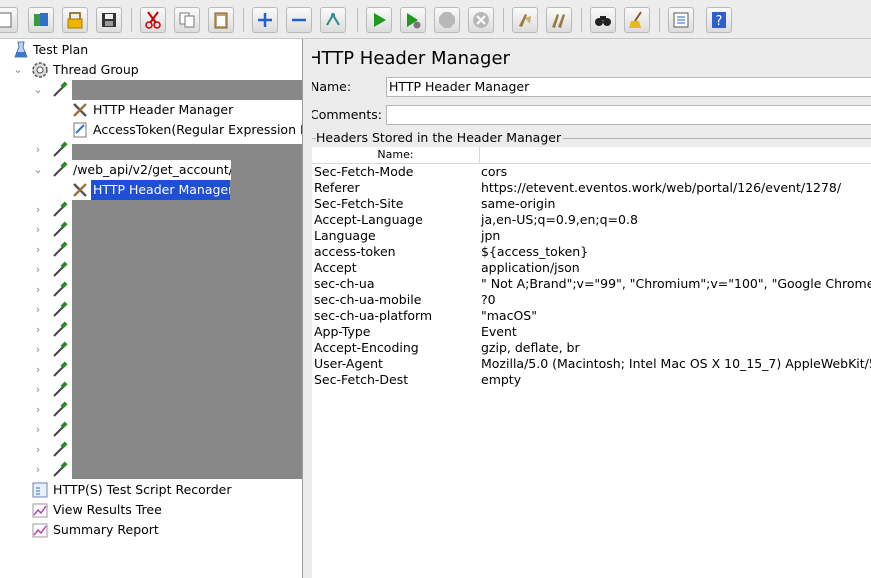  What do you see at coordinates (151, 170) in the screenshot?
I see `tree-node-sampler-get-account: ⌄ /web_api/v2/get_account/:` at bounding box center [151, 170].